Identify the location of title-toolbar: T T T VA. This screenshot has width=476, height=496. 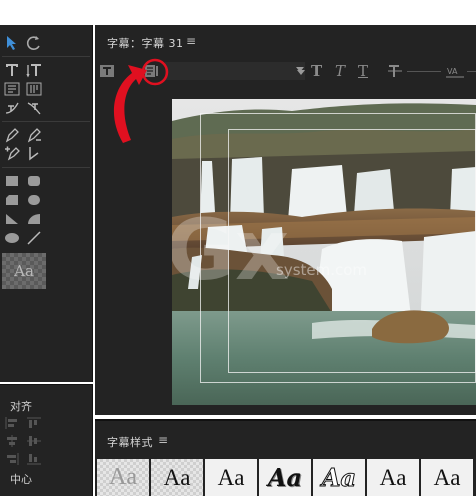
(285, 72).